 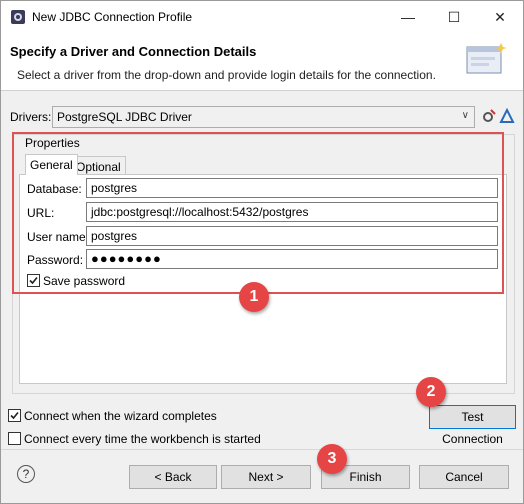 I want to click on tab-optional: Optional, so click(x=98, y=166).